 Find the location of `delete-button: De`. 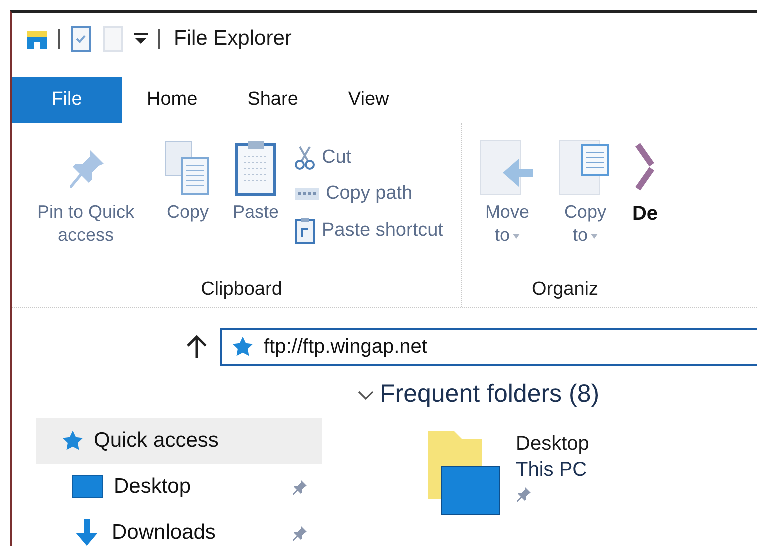

delete-button: De is located at coordinates (643, 205).